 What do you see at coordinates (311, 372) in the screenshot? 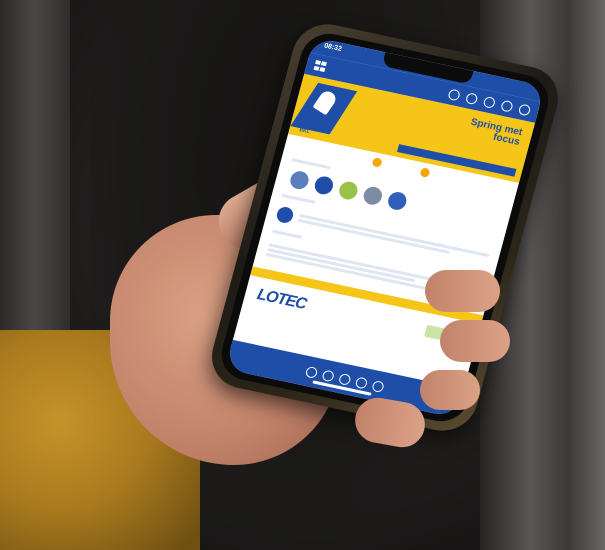
I see `nav-home-icon` at bounding box center [311, 372].